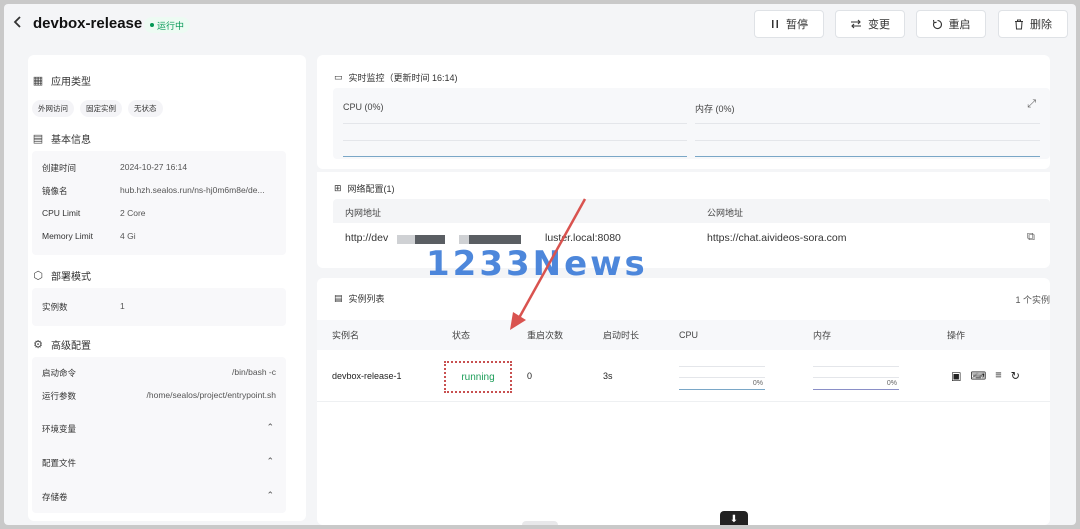  I want to click on scroll-indicator, so click(540, 523).